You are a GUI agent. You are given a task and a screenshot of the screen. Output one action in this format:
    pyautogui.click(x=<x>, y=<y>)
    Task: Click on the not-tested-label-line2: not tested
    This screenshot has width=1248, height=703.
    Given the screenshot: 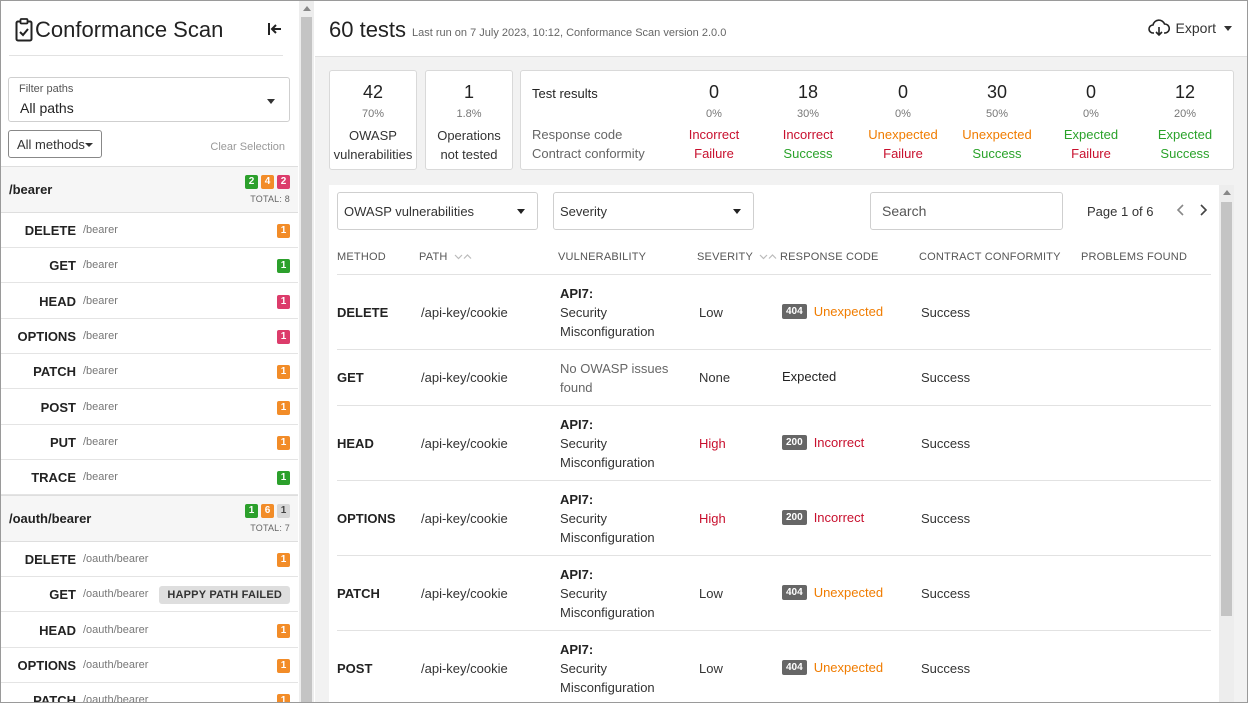 What is the action you would take?
    pyautogui.click(x=469, y=154)
    